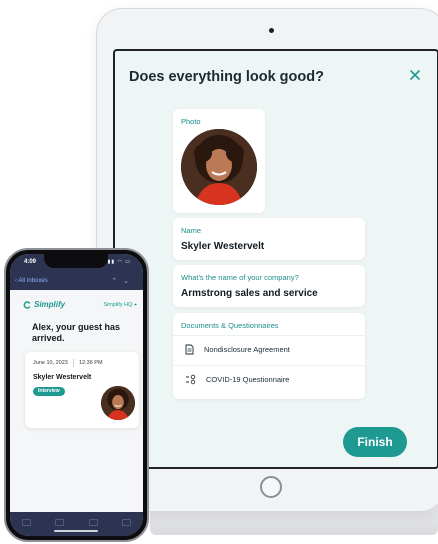 The width and height of the screenshot is (438, 544). Describe the element at coordinates (415, 75) in the screenshot. I see `close-icon` at that location.